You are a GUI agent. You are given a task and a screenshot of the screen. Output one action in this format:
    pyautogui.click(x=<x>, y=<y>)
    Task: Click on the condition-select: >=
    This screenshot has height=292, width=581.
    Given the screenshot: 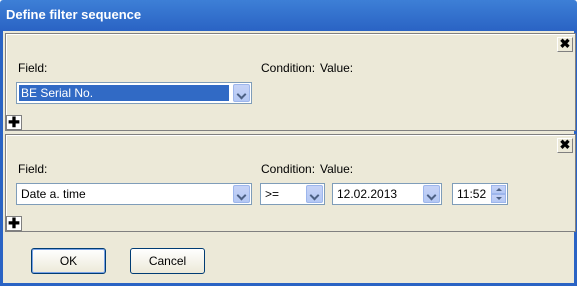 What is the action you would take?
    pyautogui.click(x=292, y=194)
    